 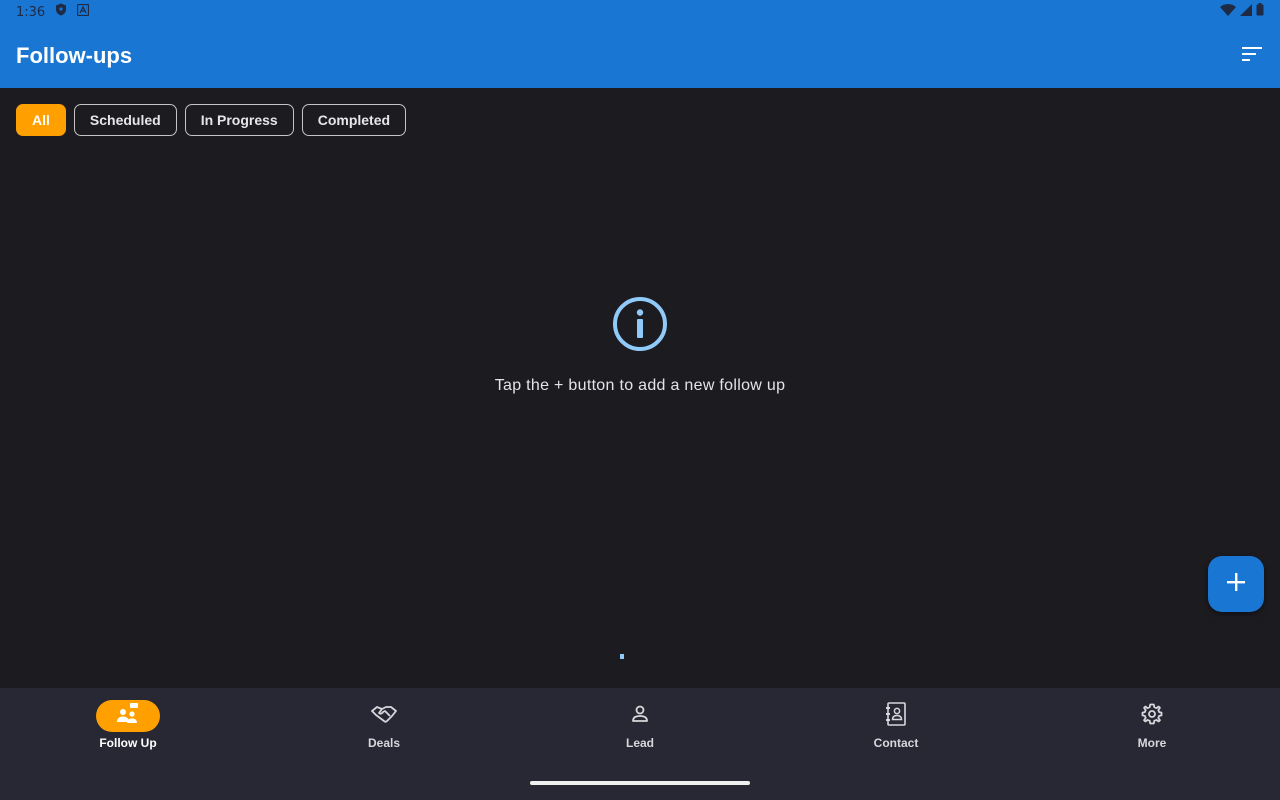 I want to click on status-bar: 1:36, so click(x=640, y=12).